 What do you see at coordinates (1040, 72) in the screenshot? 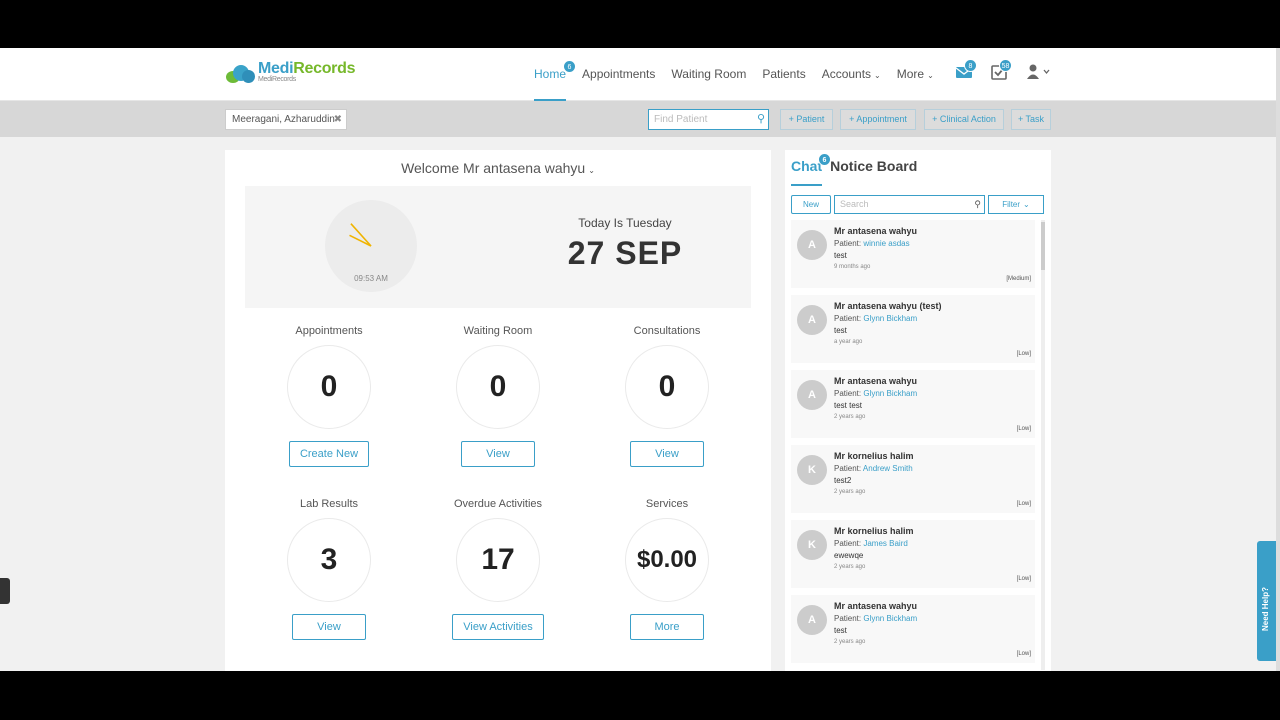
I see `user-menu-icon` at bounding box center [1040, 72].